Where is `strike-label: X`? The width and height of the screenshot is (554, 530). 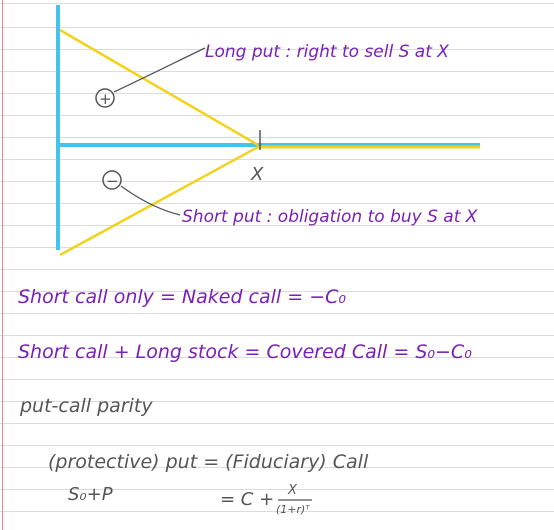 strike-label: X is located at coordinates (257, 174).